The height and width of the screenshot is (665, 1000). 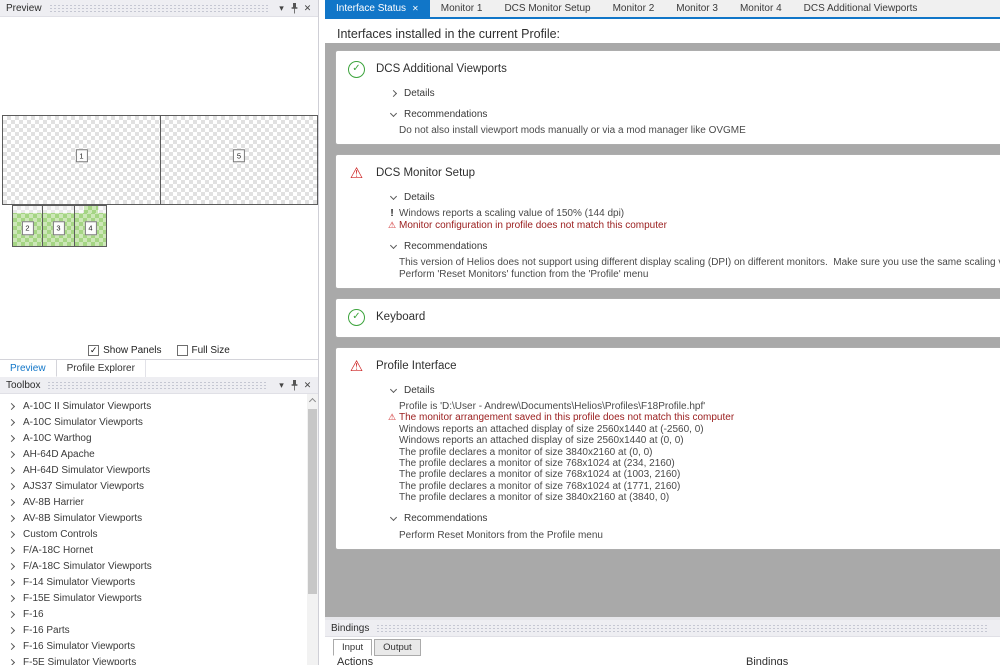 What do you see at coordinates (767, 660) in the screenshot?
I see `bindings-column-header: Bindings` at bounding box center [767, 660].